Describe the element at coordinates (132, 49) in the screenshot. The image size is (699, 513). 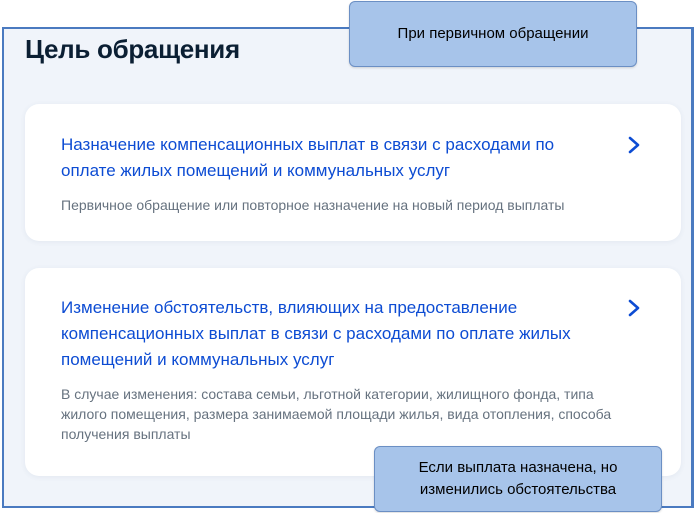
I see `page-title: Цель обращения` at that location.